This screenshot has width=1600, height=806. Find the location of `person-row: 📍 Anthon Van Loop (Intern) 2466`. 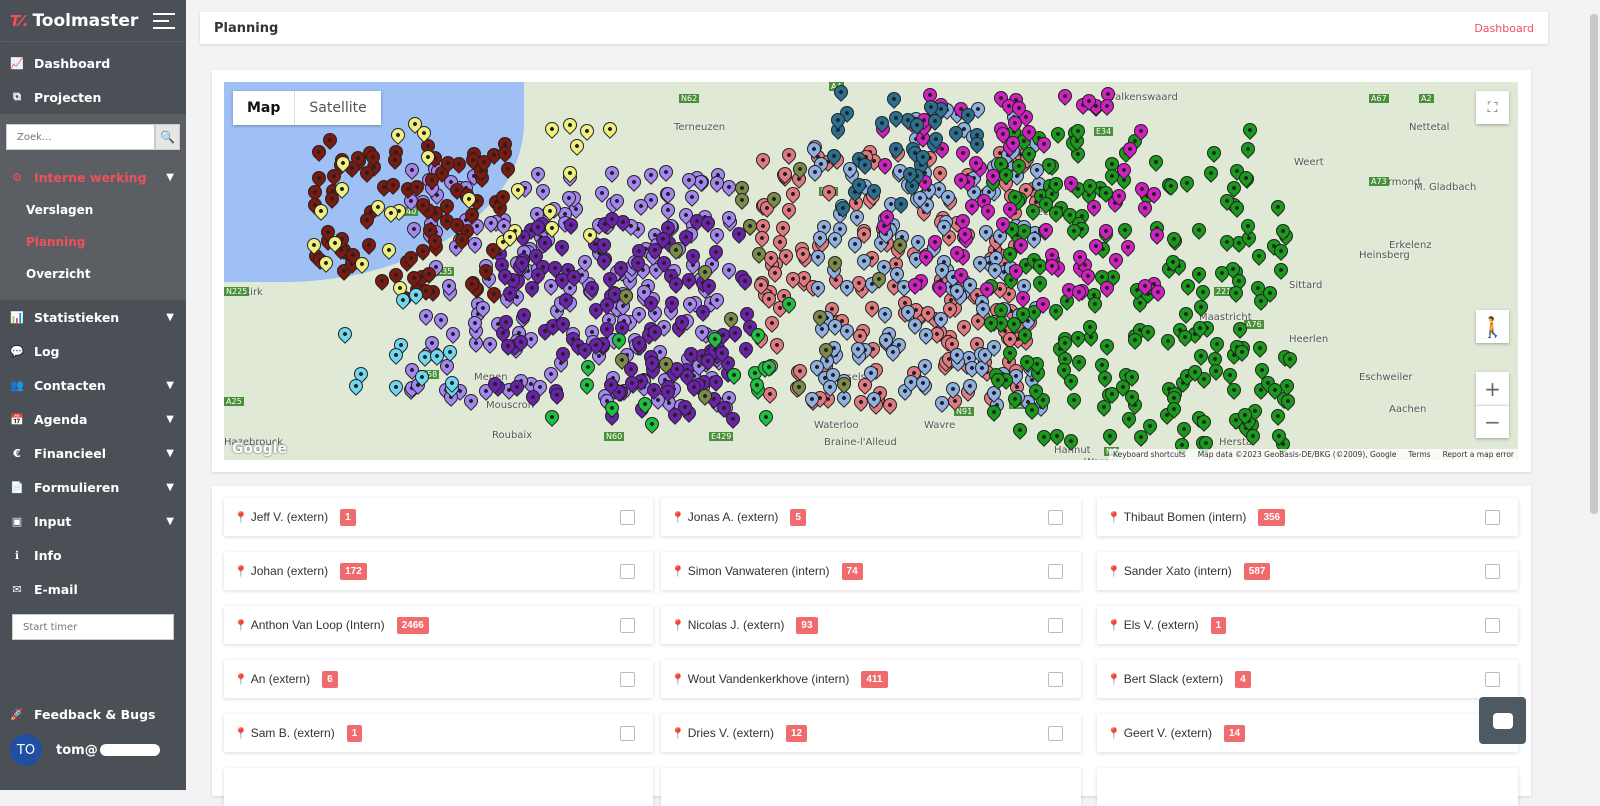

person-row: 📍 Anthon Van Loop (Intern) 2466 is located at coordinates (438, 625).